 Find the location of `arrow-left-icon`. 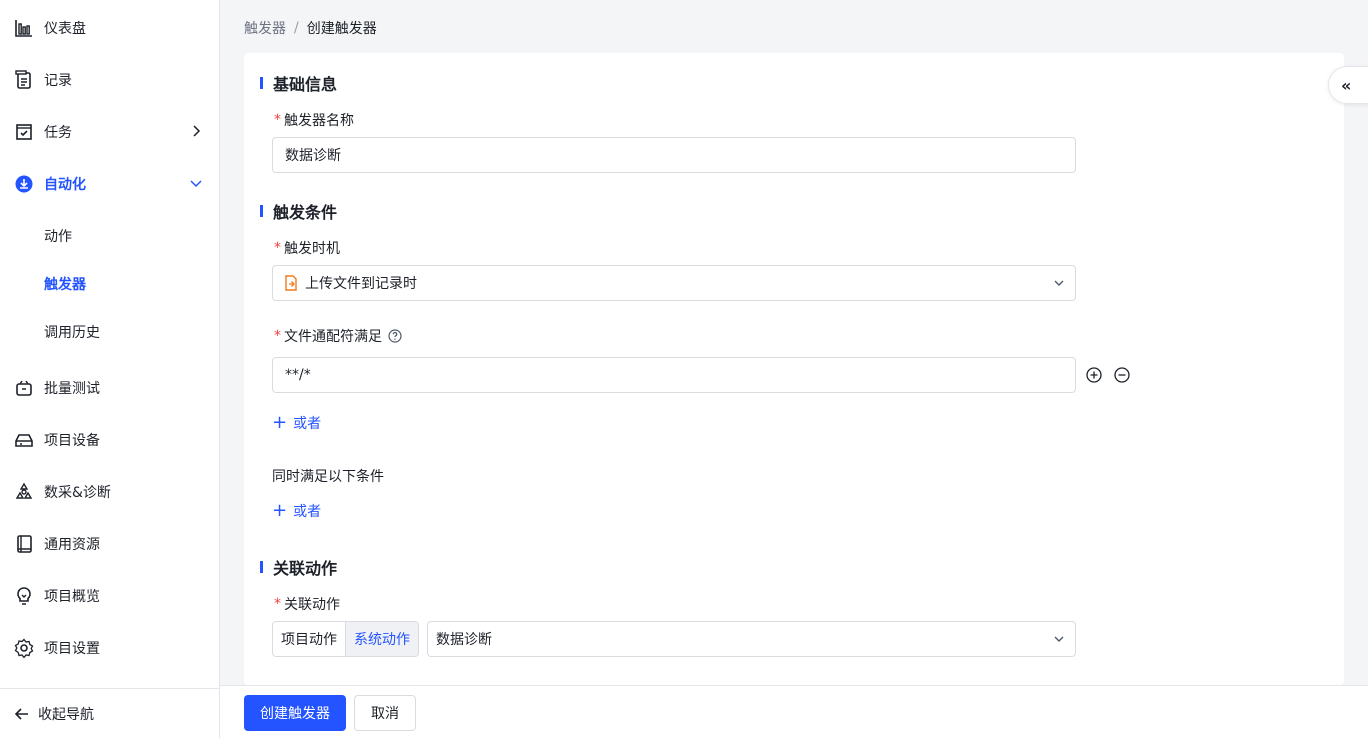

arrow-left-icon is located at coordinates (21, 713).